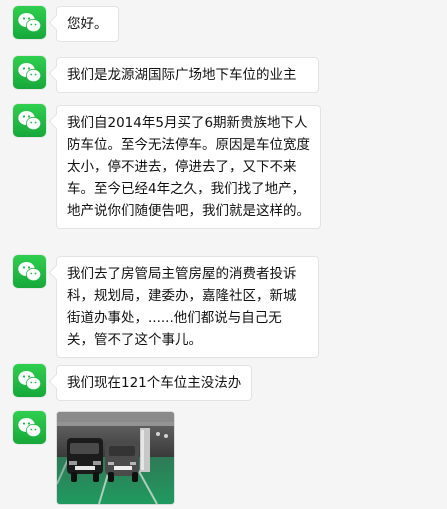 This screenshot has height=509, width=447. I want to click on message-bubble: 我们是龙源湖国际广场地下车位的业主, so click(187, 75).